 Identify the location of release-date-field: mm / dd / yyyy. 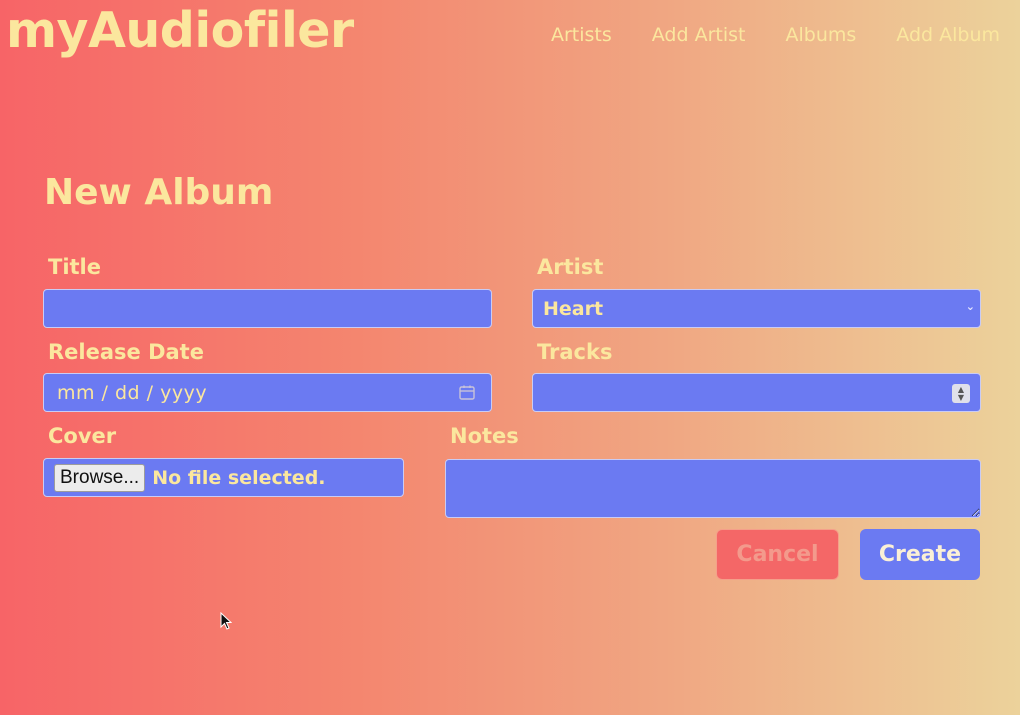
(267, 392).